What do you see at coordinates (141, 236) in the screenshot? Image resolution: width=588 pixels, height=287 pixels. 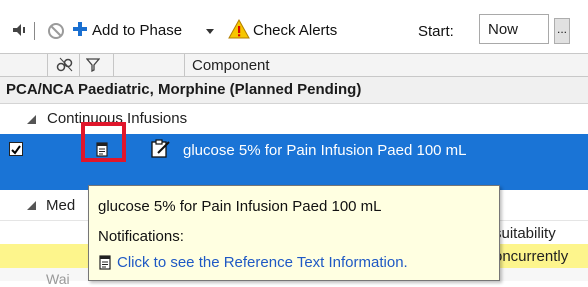 I see `tooltip-notifications-label: Notifications:` at bounding box center [141, 236].